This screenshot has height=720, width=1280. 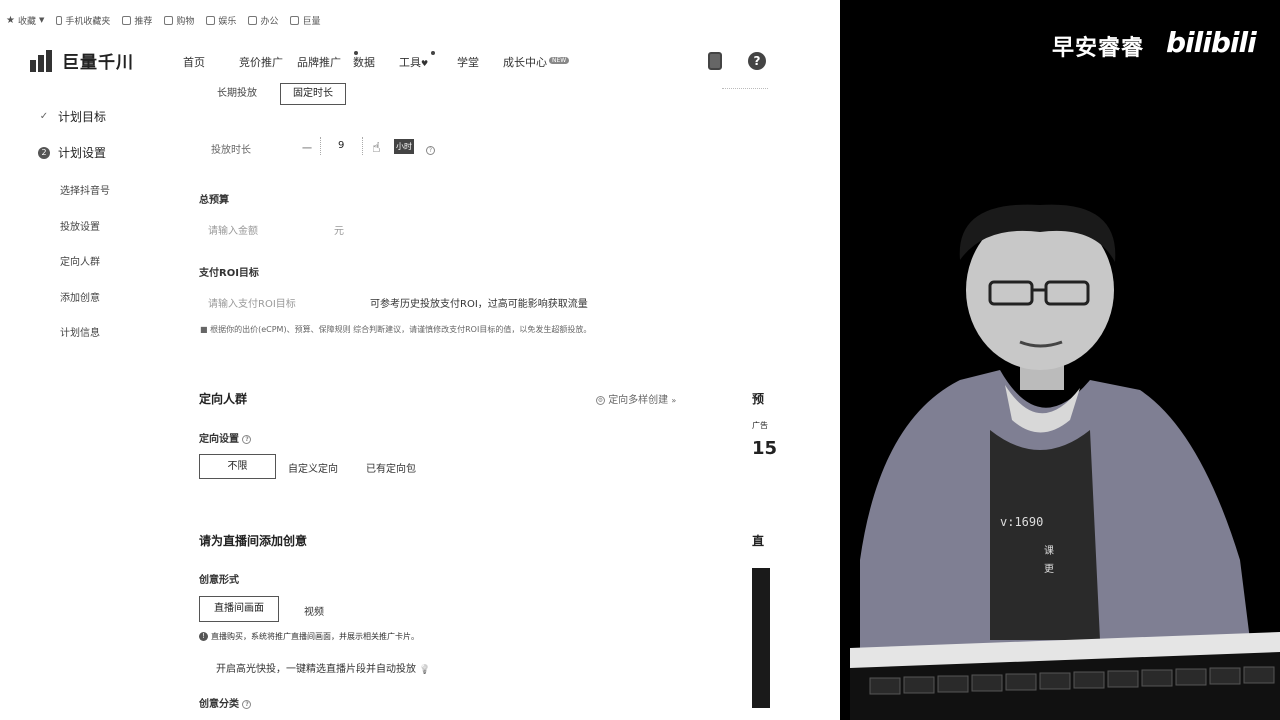 What do you see at coordinates (203, 636) in the screenshot?
I see `info-icon: !` at bounding box center [203, 636].